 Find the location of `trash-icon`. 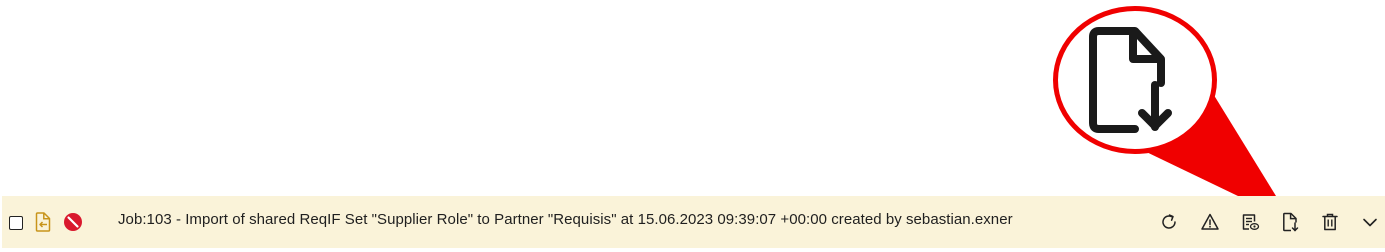

trash-icon is located at coordinates (1330, 222).